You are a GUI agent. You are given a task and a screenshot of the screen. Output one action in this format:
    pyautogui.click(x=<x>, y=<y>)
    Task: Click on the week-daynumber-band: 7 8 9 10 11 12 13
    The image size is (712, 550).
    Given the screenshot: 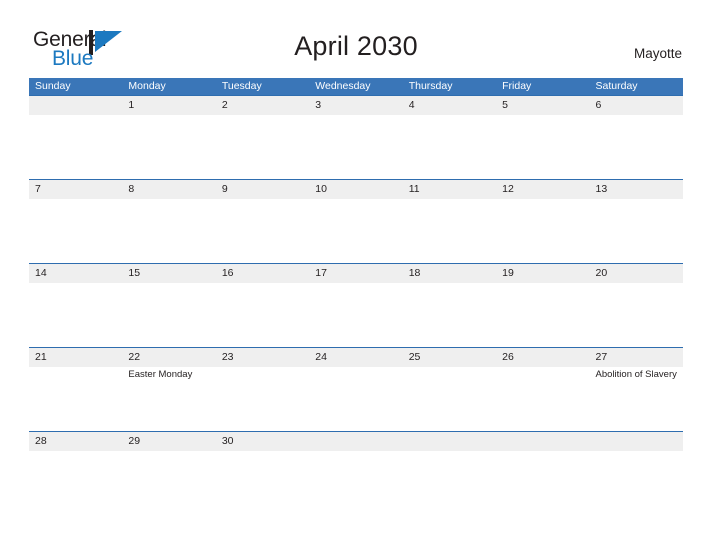 What is the action you would take?
    pyautogui.click(x=356, y=189)
    